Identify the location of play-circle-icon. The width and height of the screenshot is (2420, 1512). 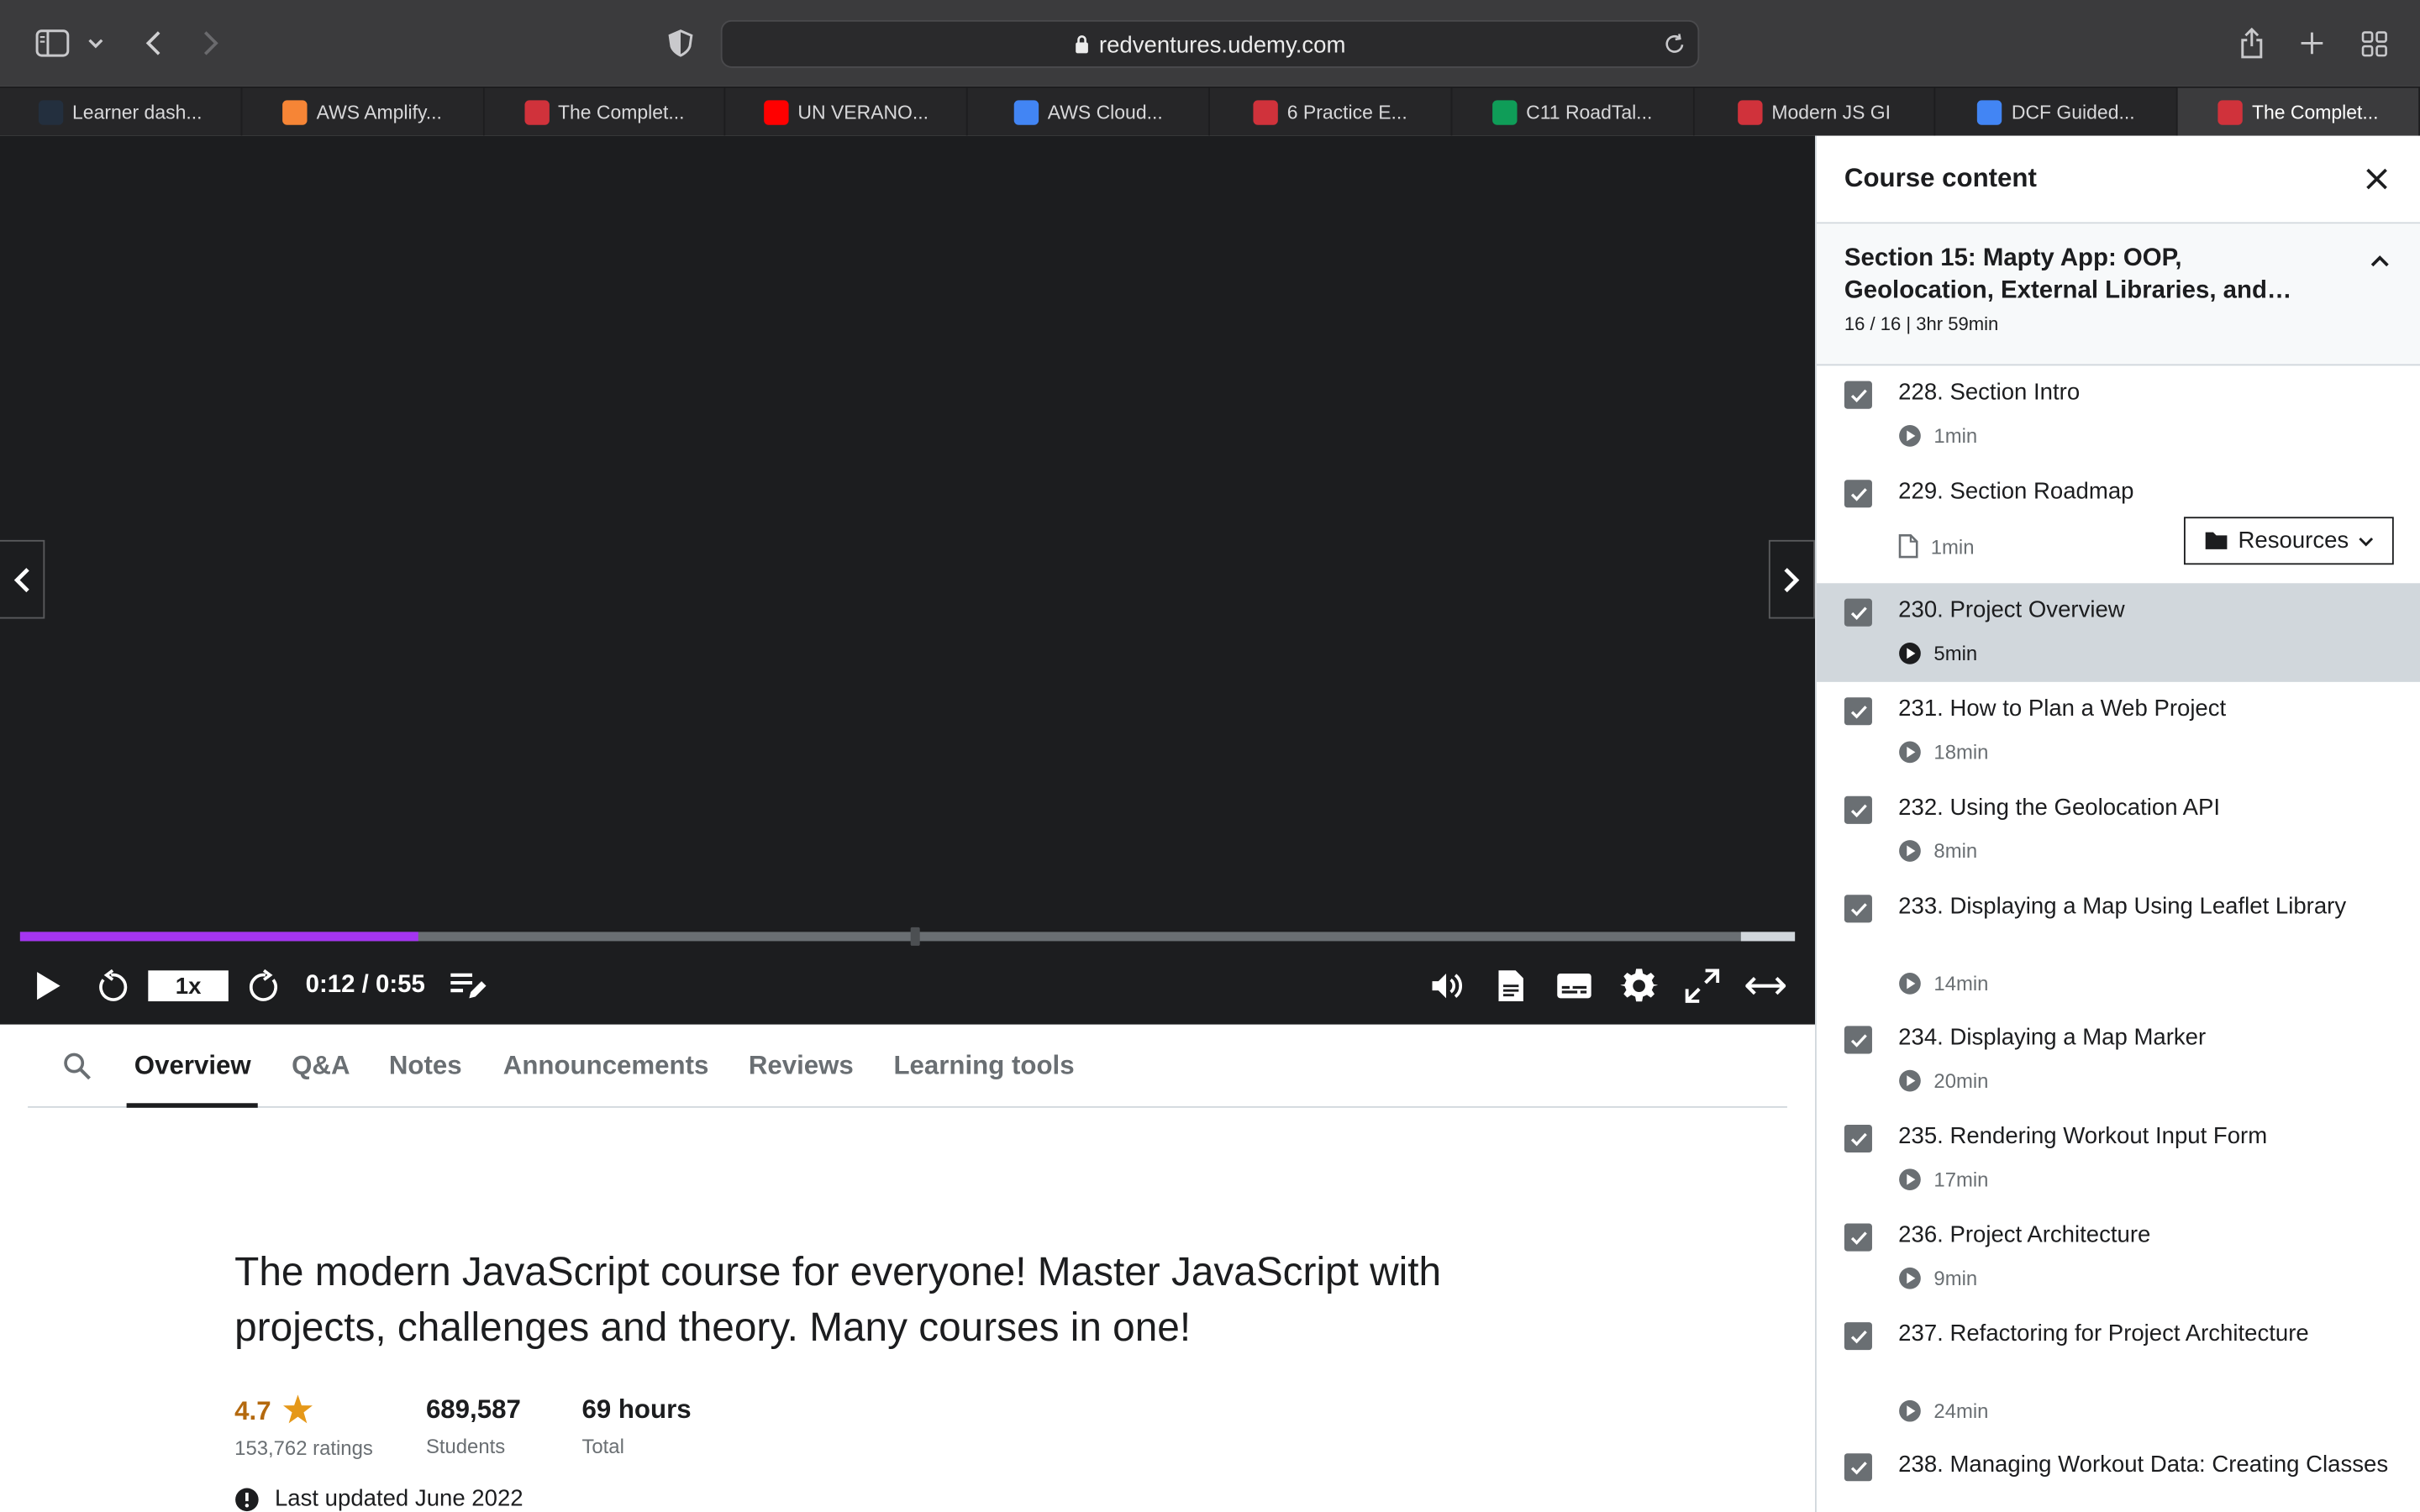
(1910, 851).